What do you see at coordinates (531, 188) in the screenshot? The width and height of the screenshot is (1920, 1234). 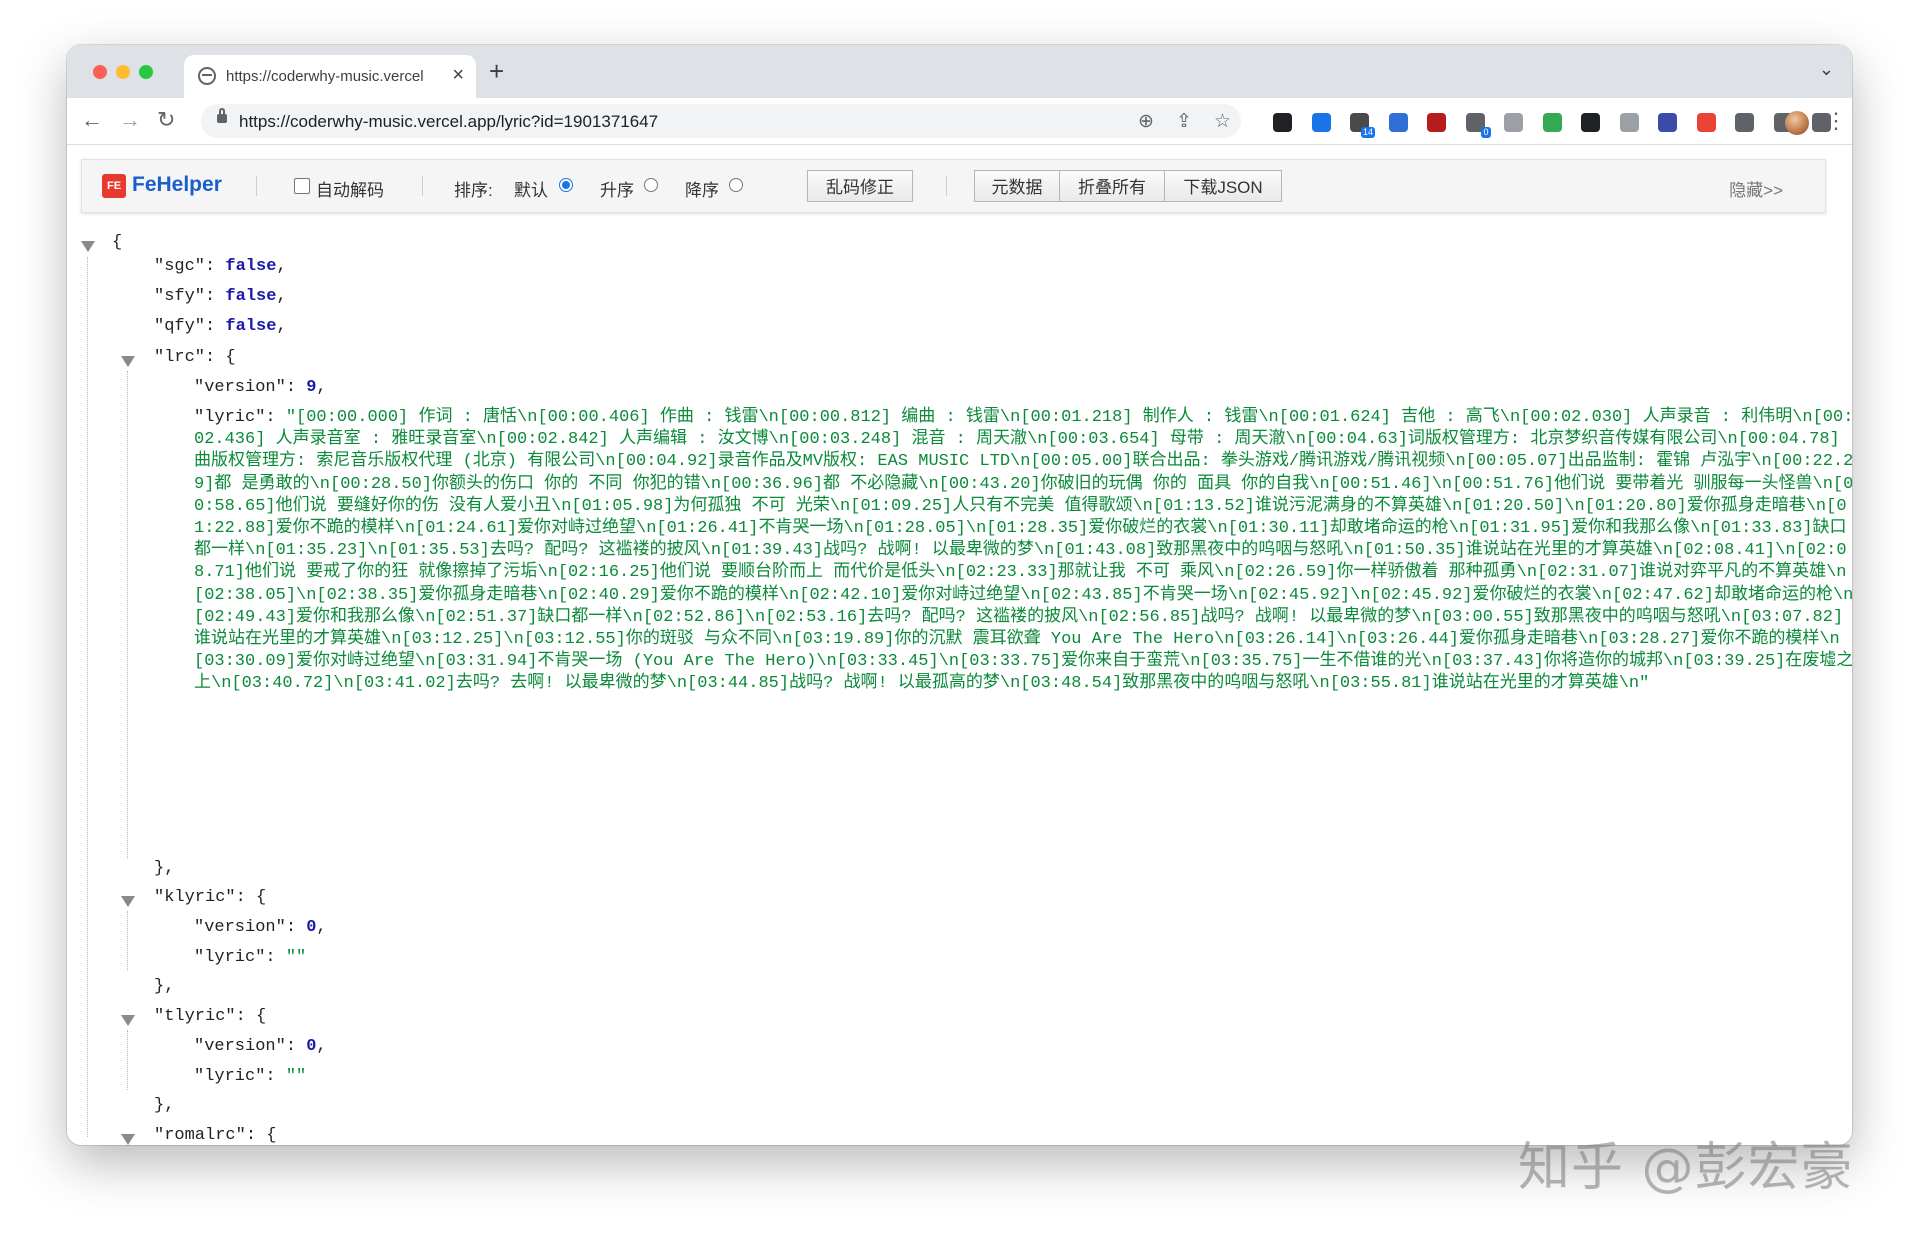 I see `sort-default-label: 默认` at bounding box center [531, 188].